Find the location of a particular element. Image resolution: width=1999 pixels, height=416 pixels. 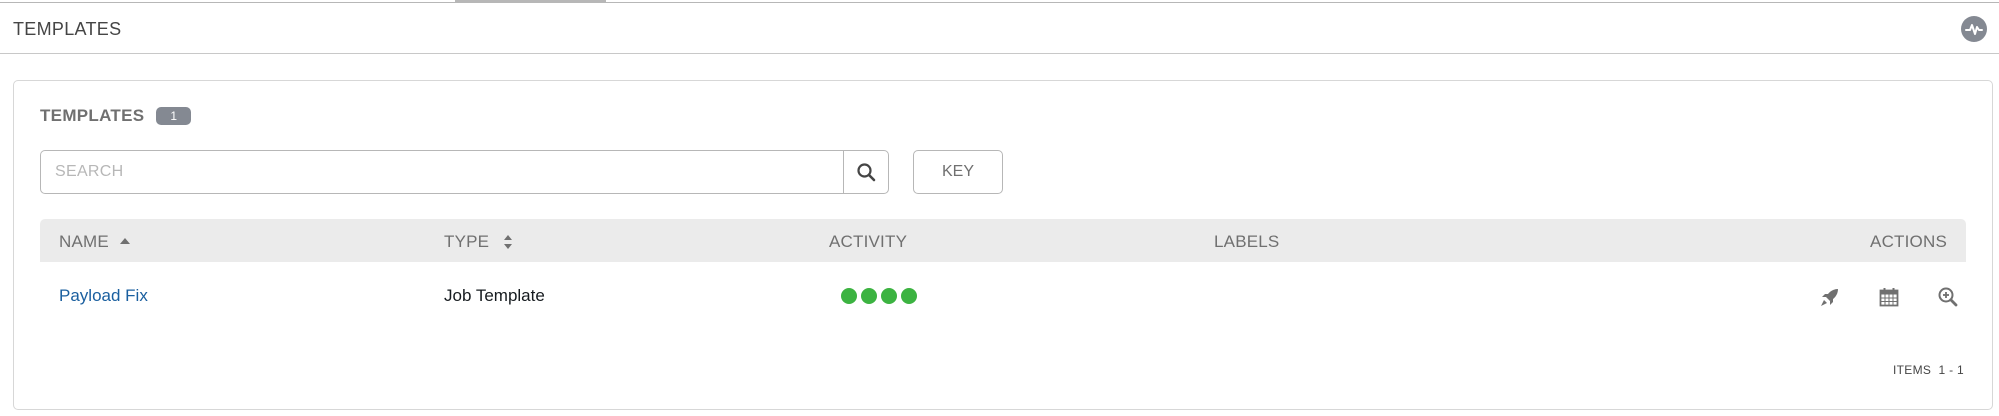

launch-button is located at coordinates (1830, 297).